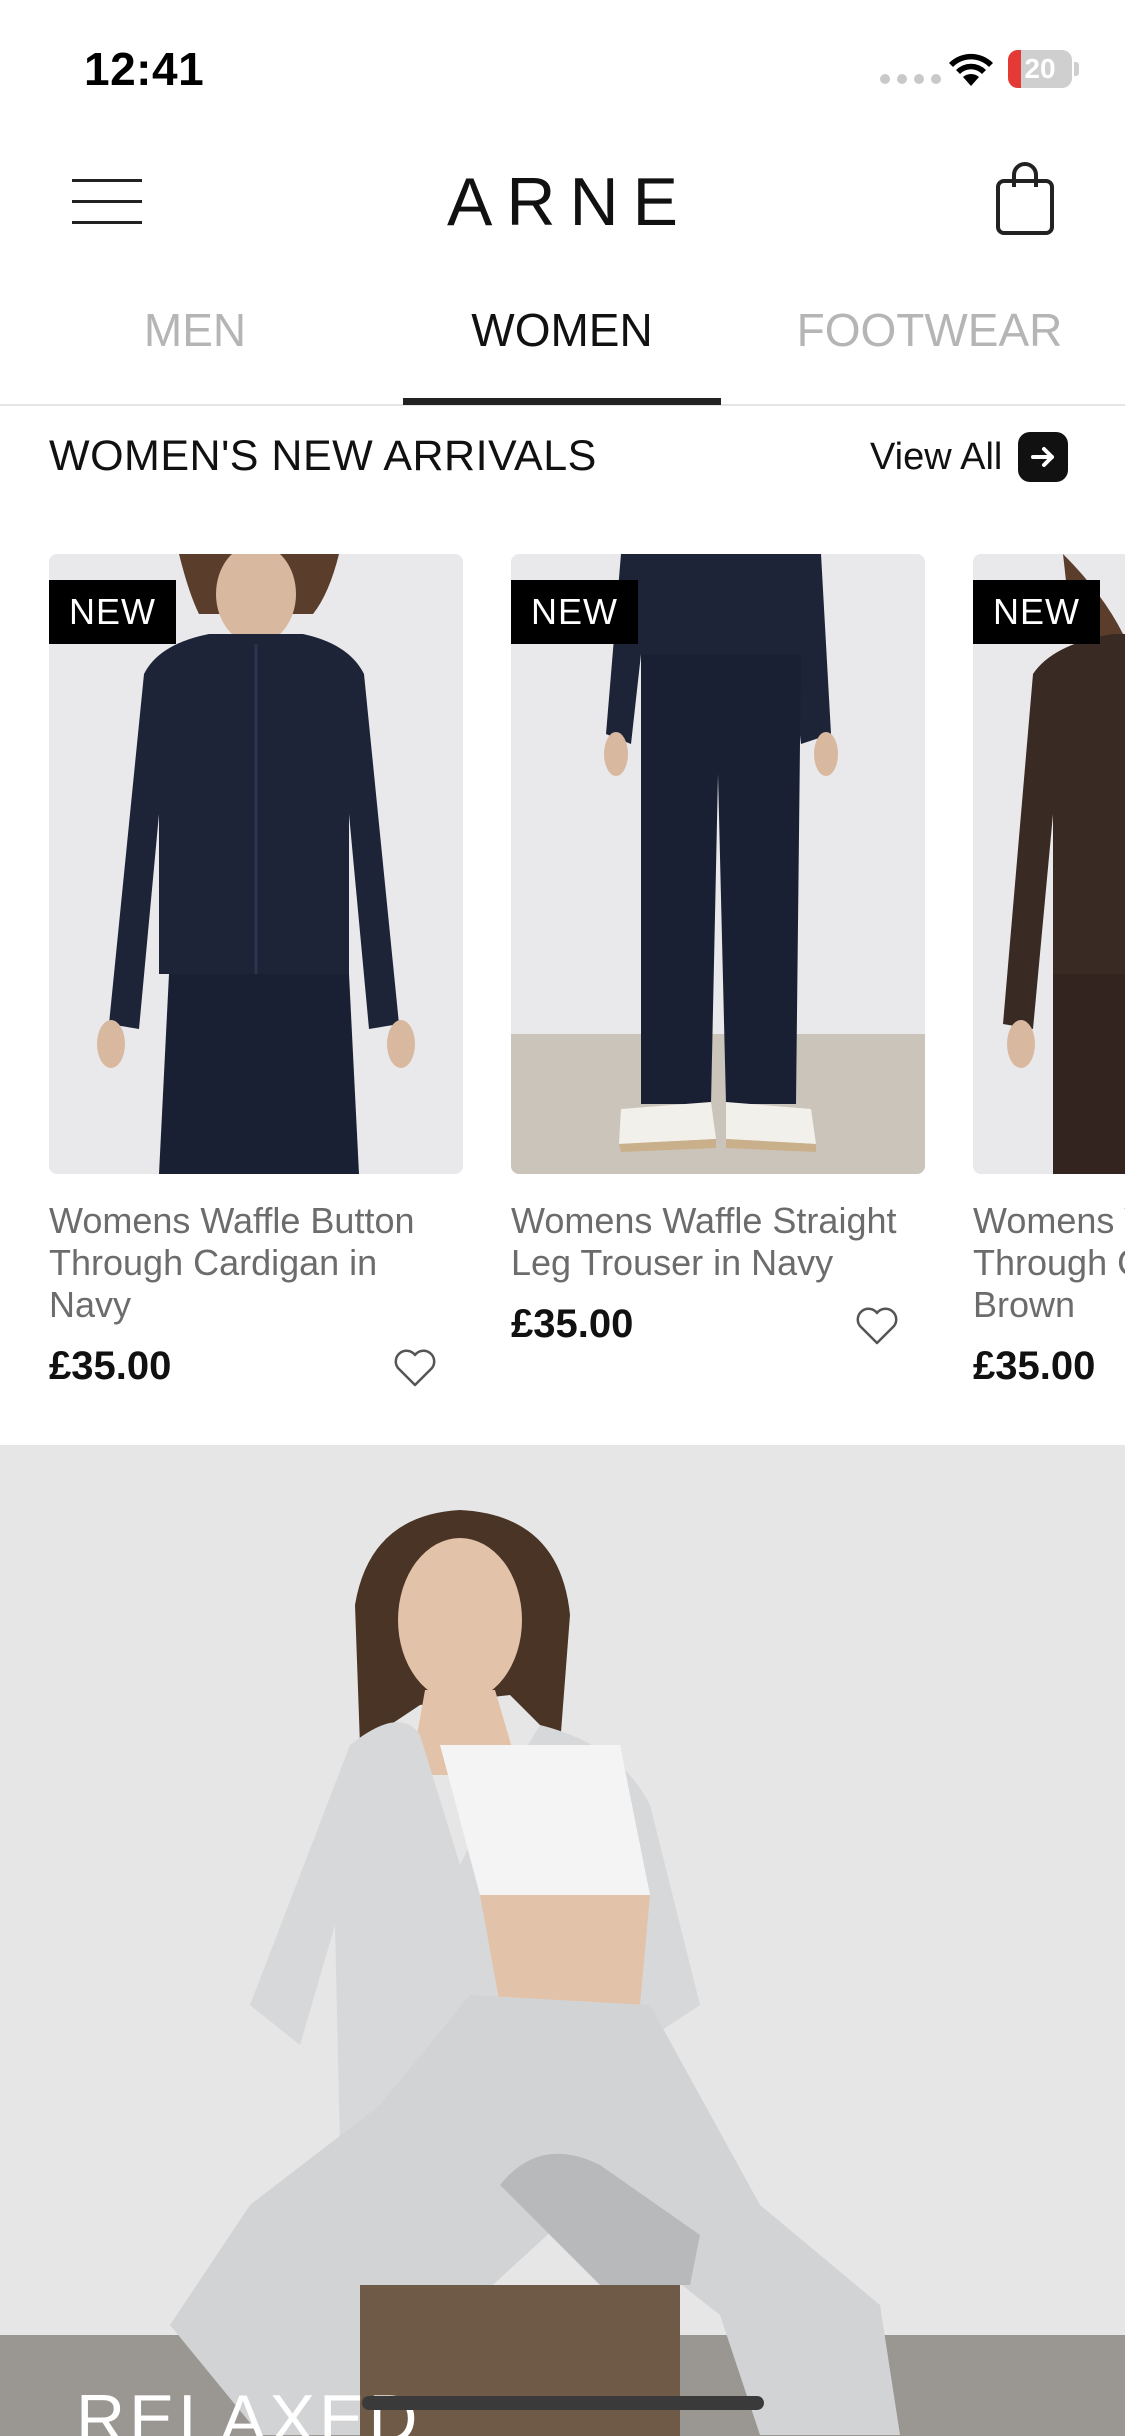 The width and height of the screenshot is (1125, 2436). Describe the element at coordinates (936, 456) in the screenshot. I see `view-all-label: View All` at that location.